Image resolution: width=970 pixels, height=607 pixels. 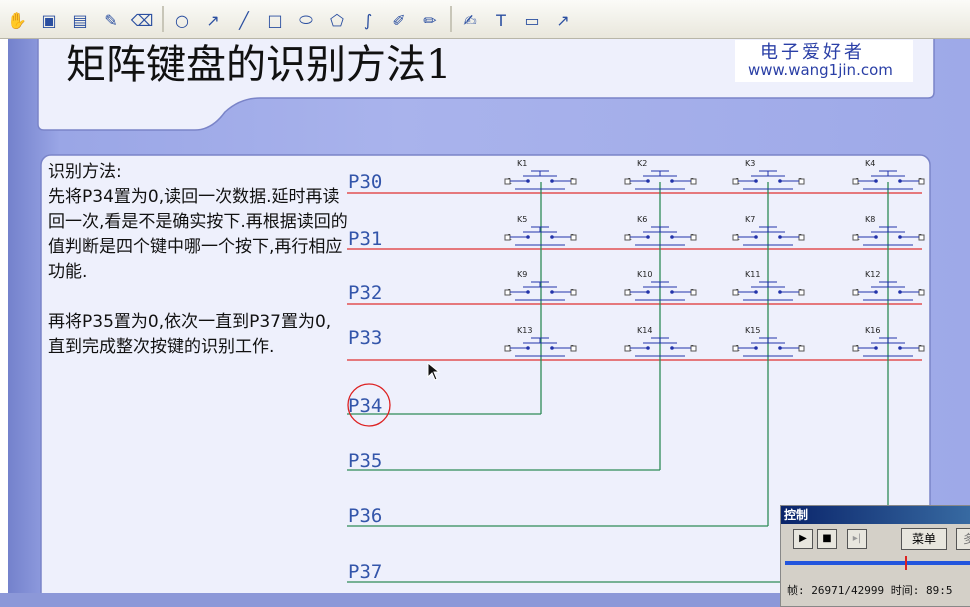 I want to click on key-label: K13, so click(x=524, y=330).